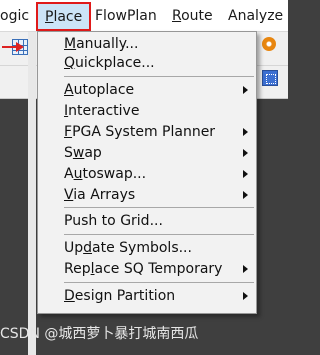 The height and width of the screenshot is (355, 320). I want to click on label-post: PGA System Planner, so click(144, 132).